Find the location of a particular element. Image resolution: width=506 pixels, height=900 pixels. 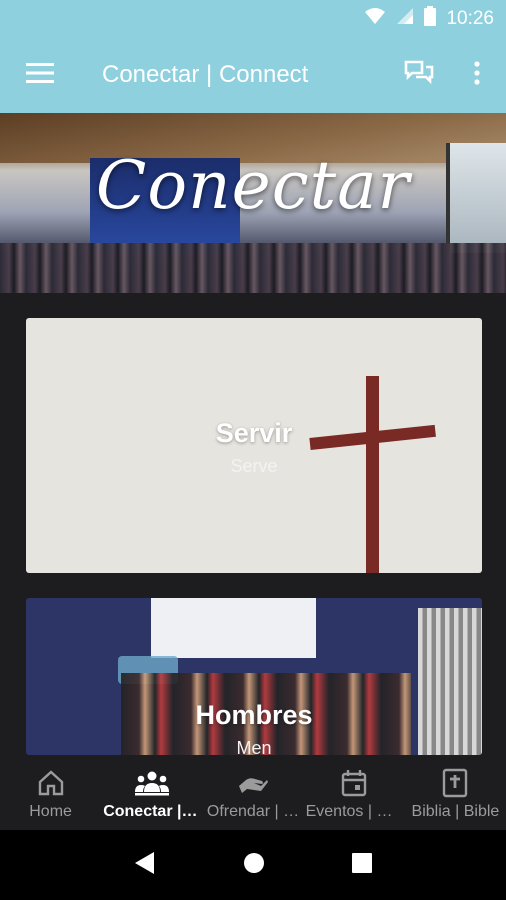

system-nav-bar is located at coordinates (253, 865).